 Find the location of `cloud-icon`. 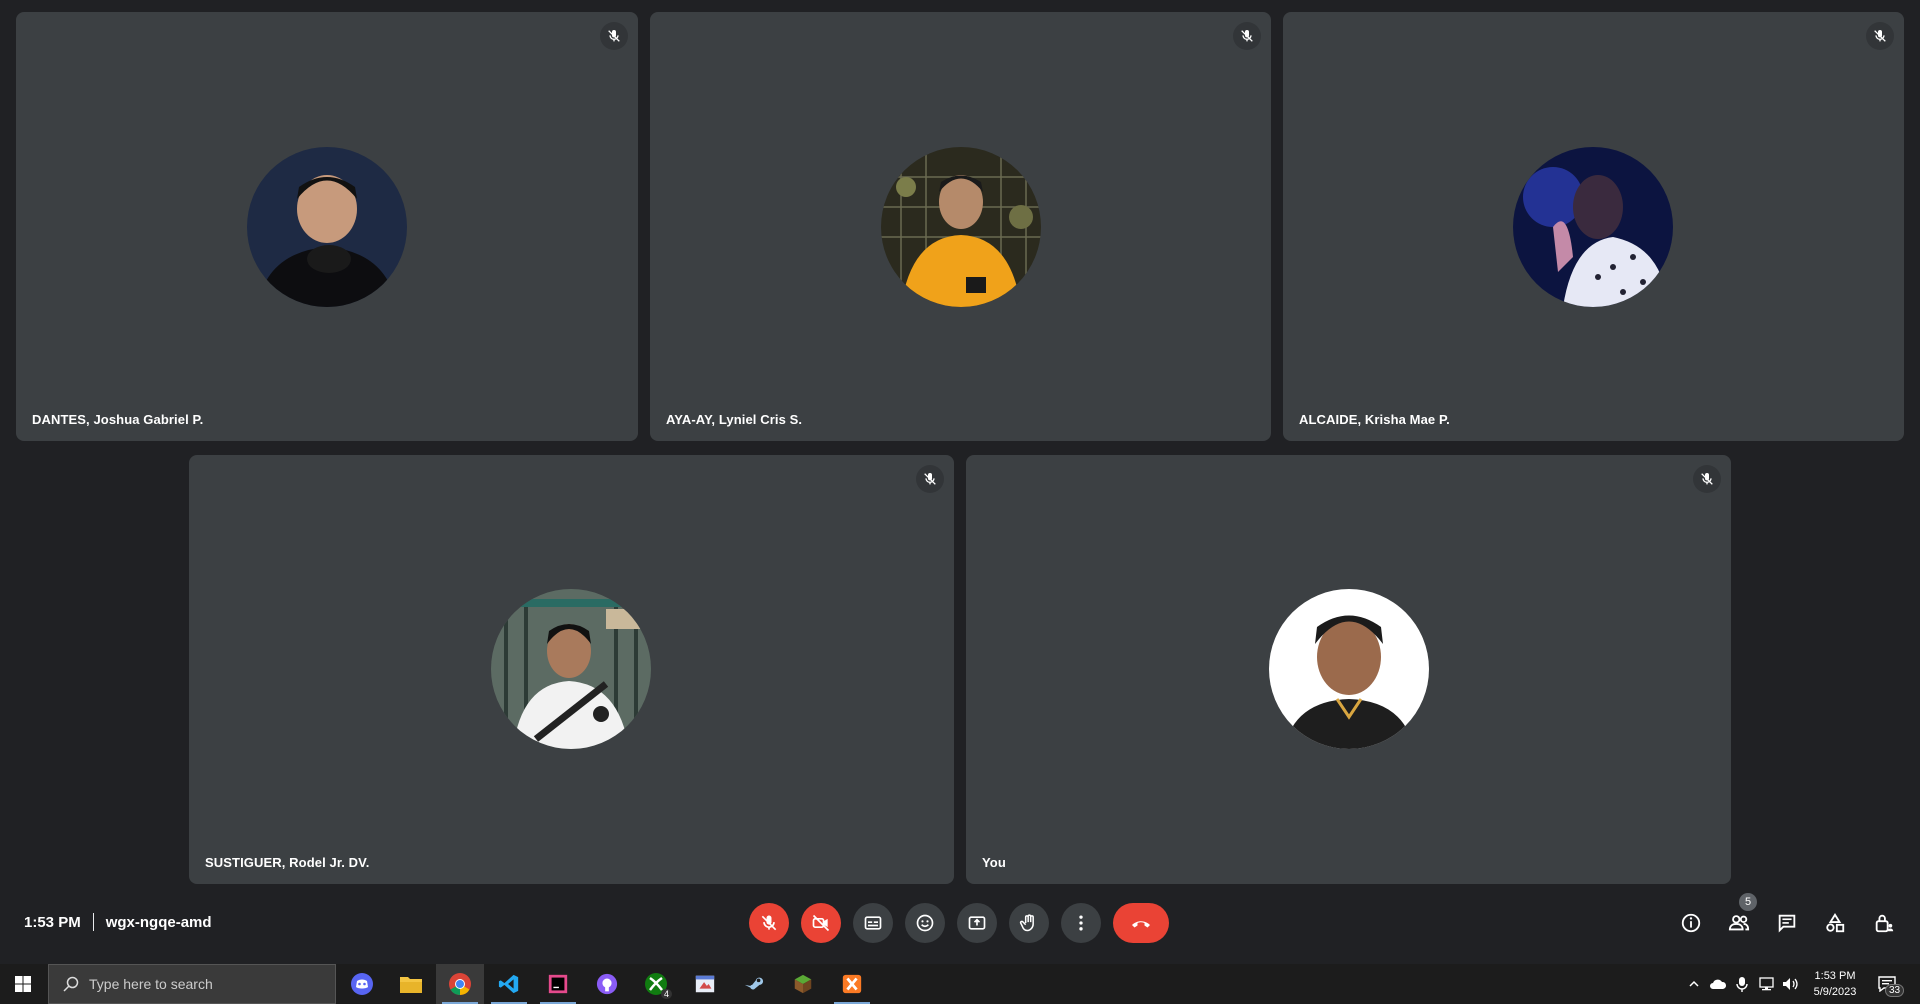

cloud-icon is located at coordinates (1718, 984).